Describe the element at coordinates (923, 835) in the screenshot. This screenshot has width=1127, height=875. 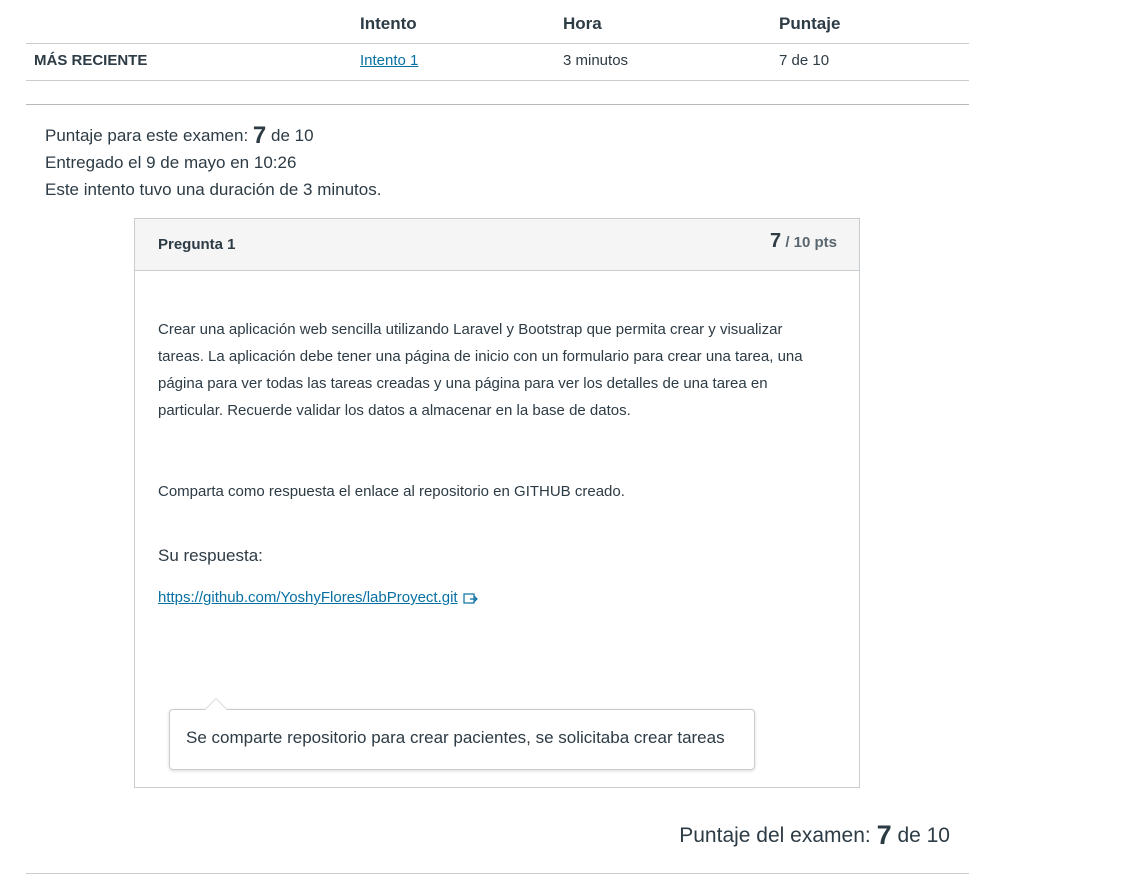
I see `final-score-suffix: de 10` at that location.